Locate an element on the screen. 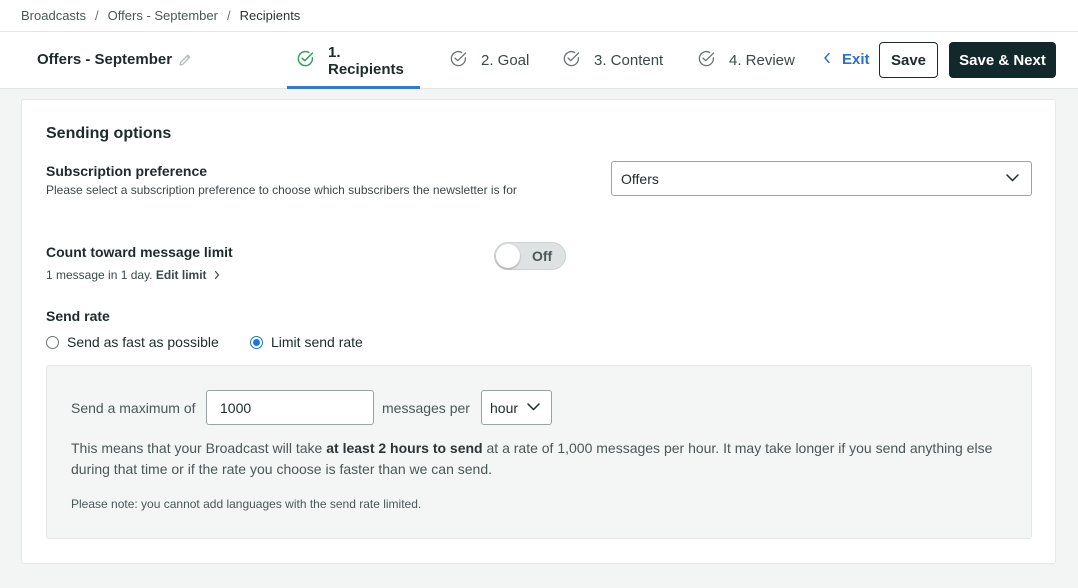 This screenshot has width=1078, height=588. send-rate-label: Send rate is located at coordinates (78, 316).